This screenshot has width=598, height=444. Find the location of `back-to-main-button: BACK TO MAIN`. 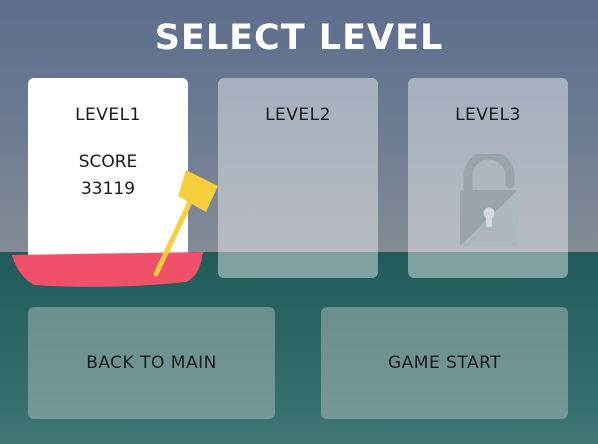

back-to-main-button: BACK TO MAIN is located at coordinates (151, 363).